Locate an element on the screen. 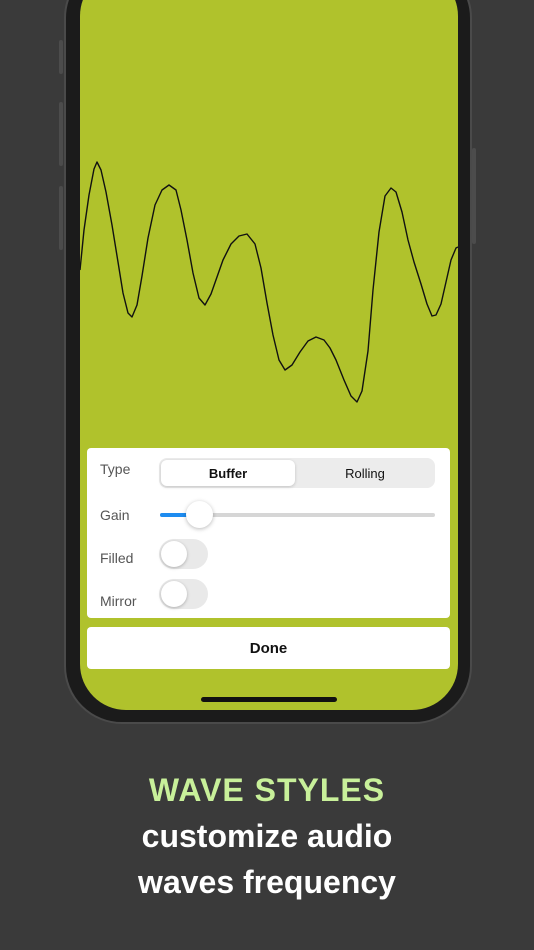 The image size is (534, 950). mirror-label: Mirror is located at coordinates (118, 601).